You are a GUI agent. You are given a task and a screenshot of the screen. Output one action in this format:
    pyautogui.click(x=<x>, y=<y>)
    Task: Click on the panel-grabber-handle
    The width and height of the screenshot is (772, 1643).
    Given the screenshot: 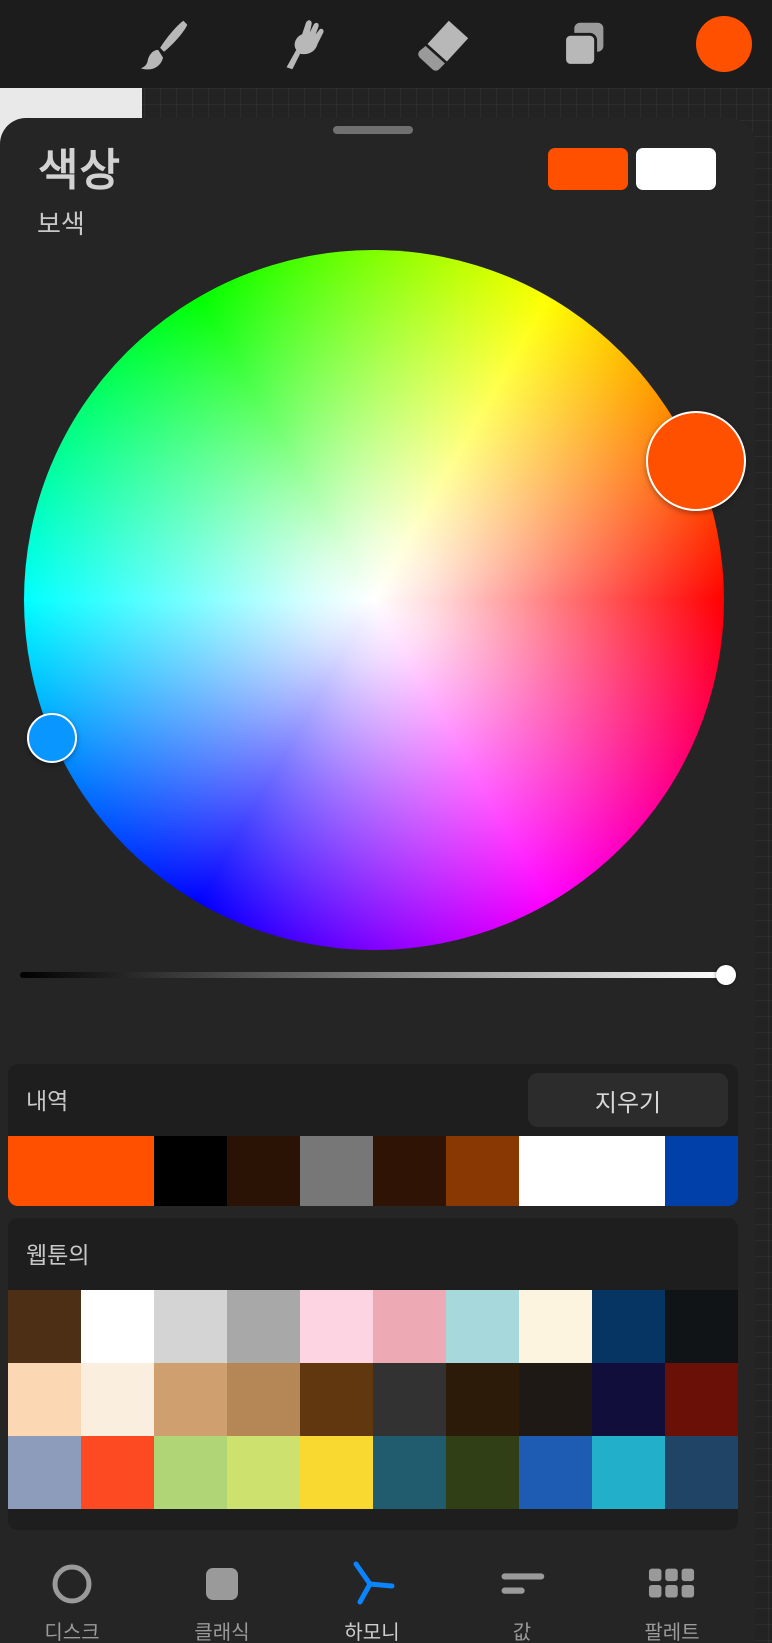 What is the action you would take?
    pyautogui.click(x=373, y=130)
    